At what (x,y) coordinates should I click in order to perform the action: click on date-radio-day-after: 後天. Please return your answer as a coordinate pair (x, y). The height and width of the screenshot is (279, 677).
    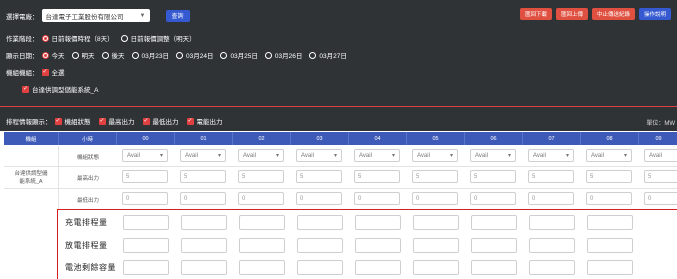
    Looking at the image, I should click on (113, 55).